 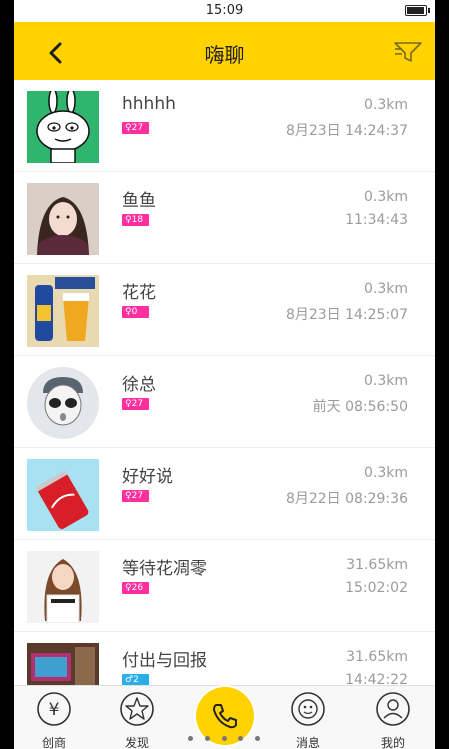 What do you see at coordinates (224, 658) in the screenshot?
I see `list-item: 付出与回报 ♂2 31.65km 14:42:22` at bounding box center [224, 658].